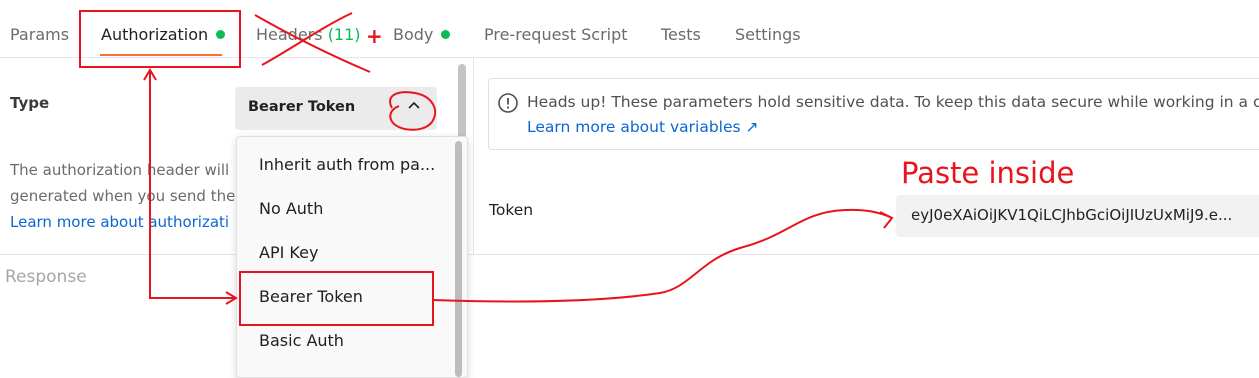  Describe the element at coordinates (155, 34) in the screenshot. I see `tab-label: Authorization` at that location.